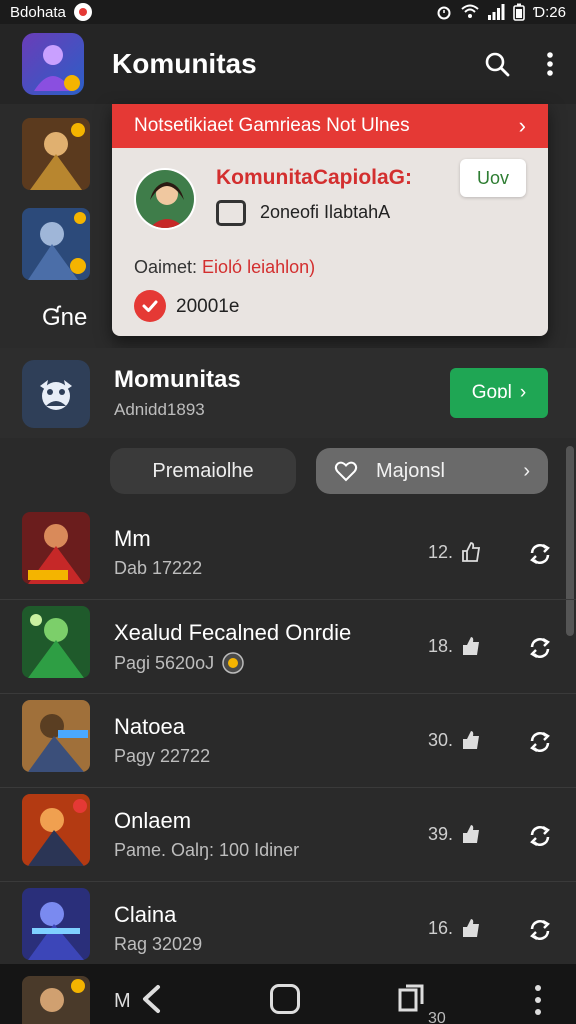 This screenshot has width=576, height=1024. I want to click on popup-content-line: Oaimet: Eioló leiahlon), so click(224, 267).